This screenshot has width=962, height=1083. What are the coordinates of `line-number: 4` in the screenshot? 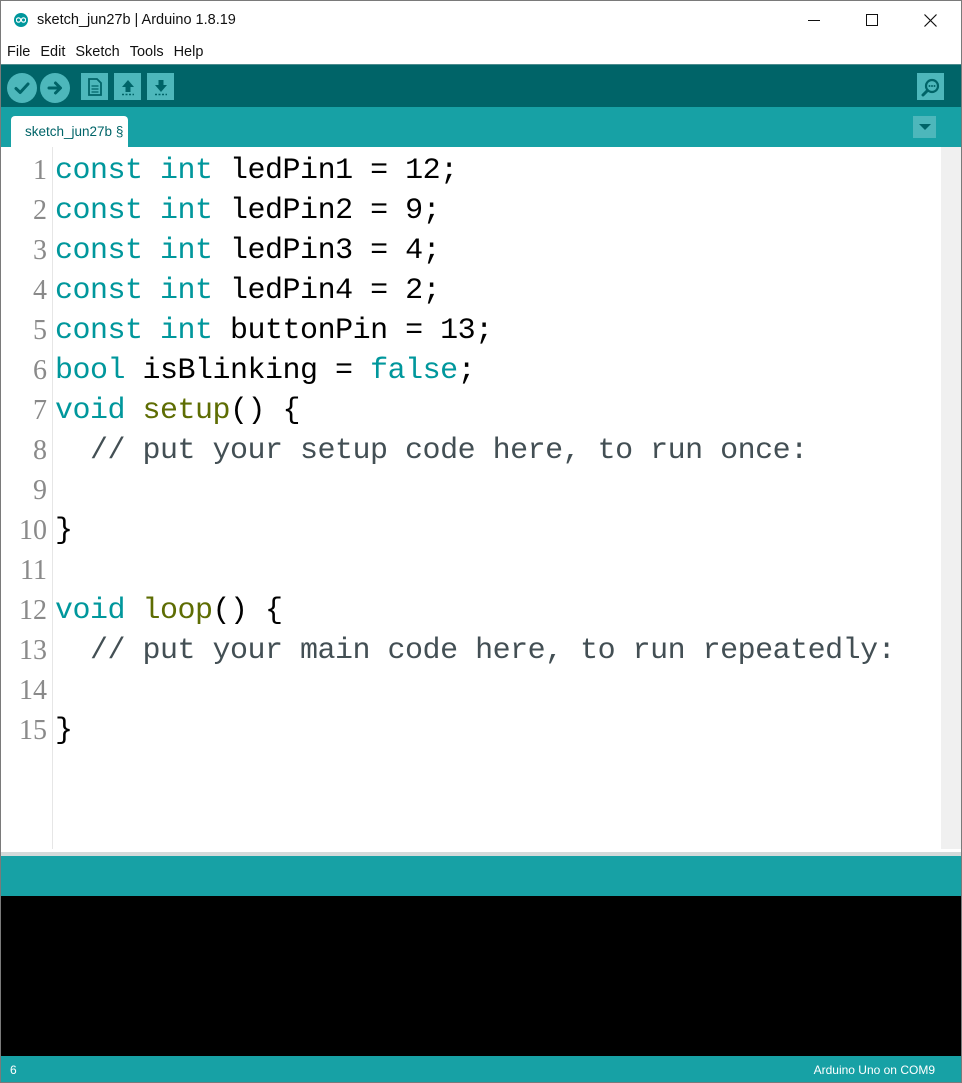 It's located at (40, 290).